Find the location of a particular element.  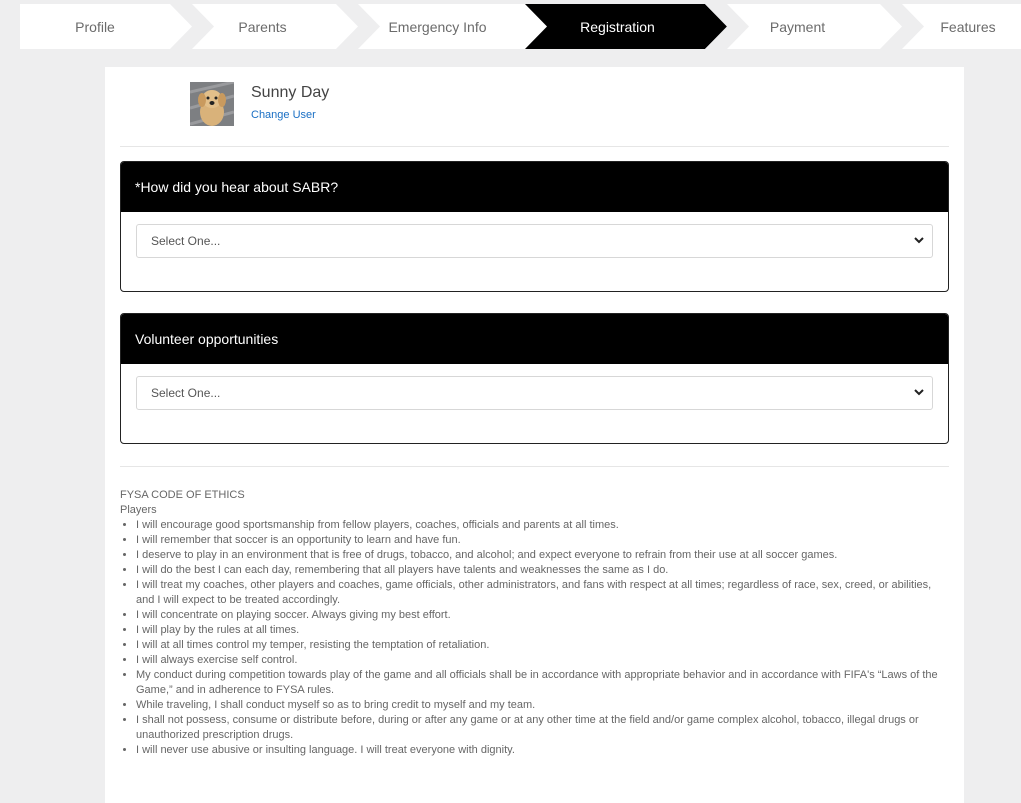

step-registration: Registration is located at coordinates (617, 26).